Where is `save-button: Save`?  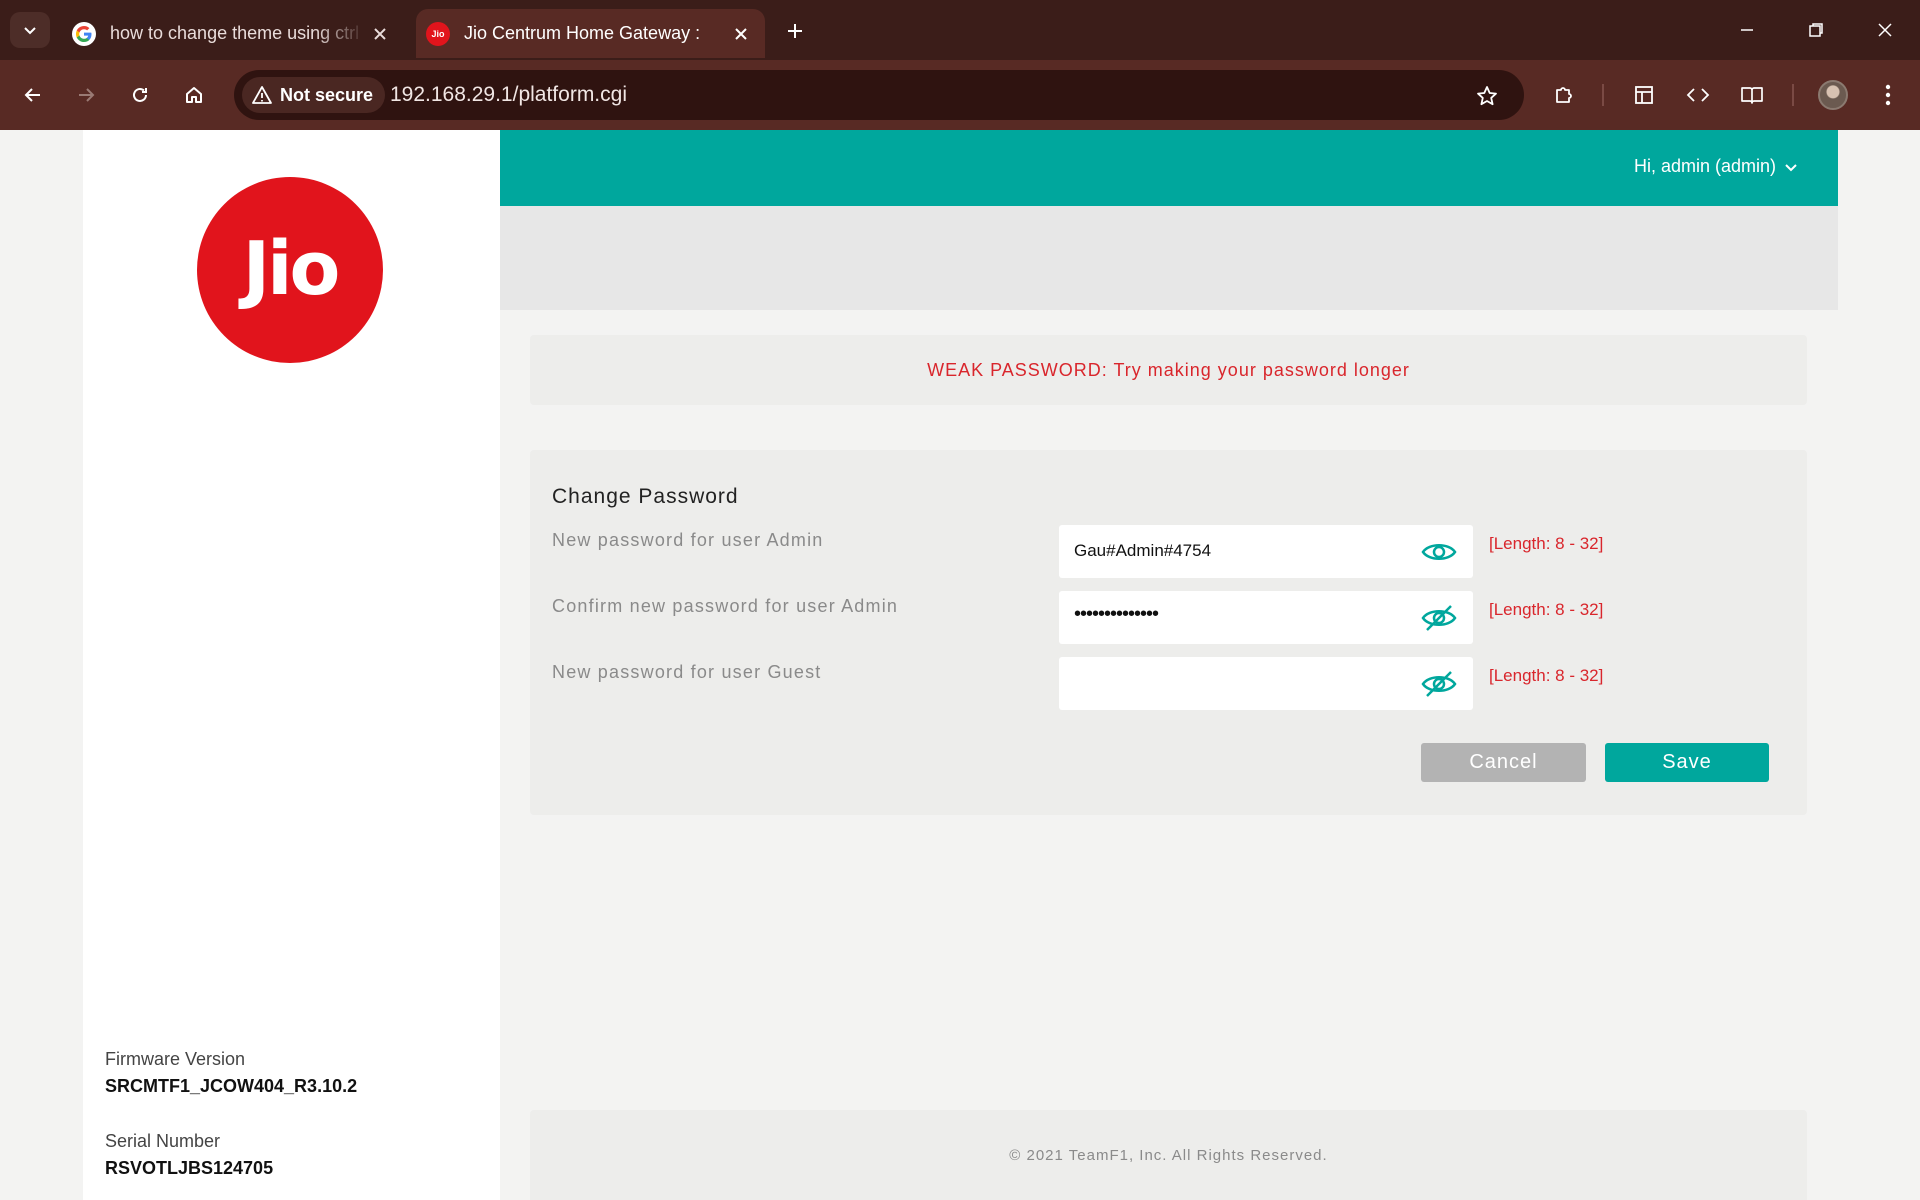
save-button: Save is located at coordinates (1687, 762).